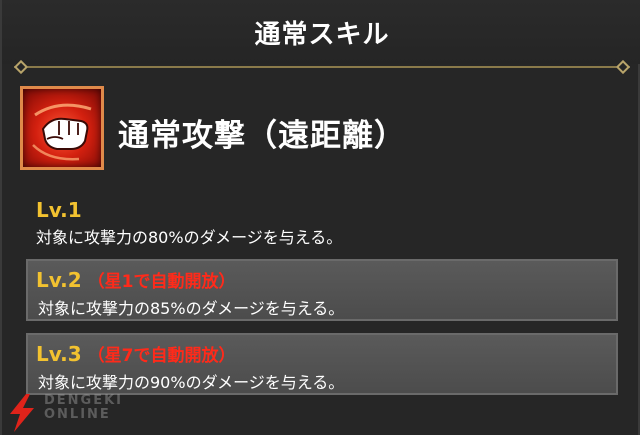 This screenshot has width=640, height=435. Describe the element at coordinates (22, 413) in the screenshot. I see `lightning-bolt-icon` at that location.